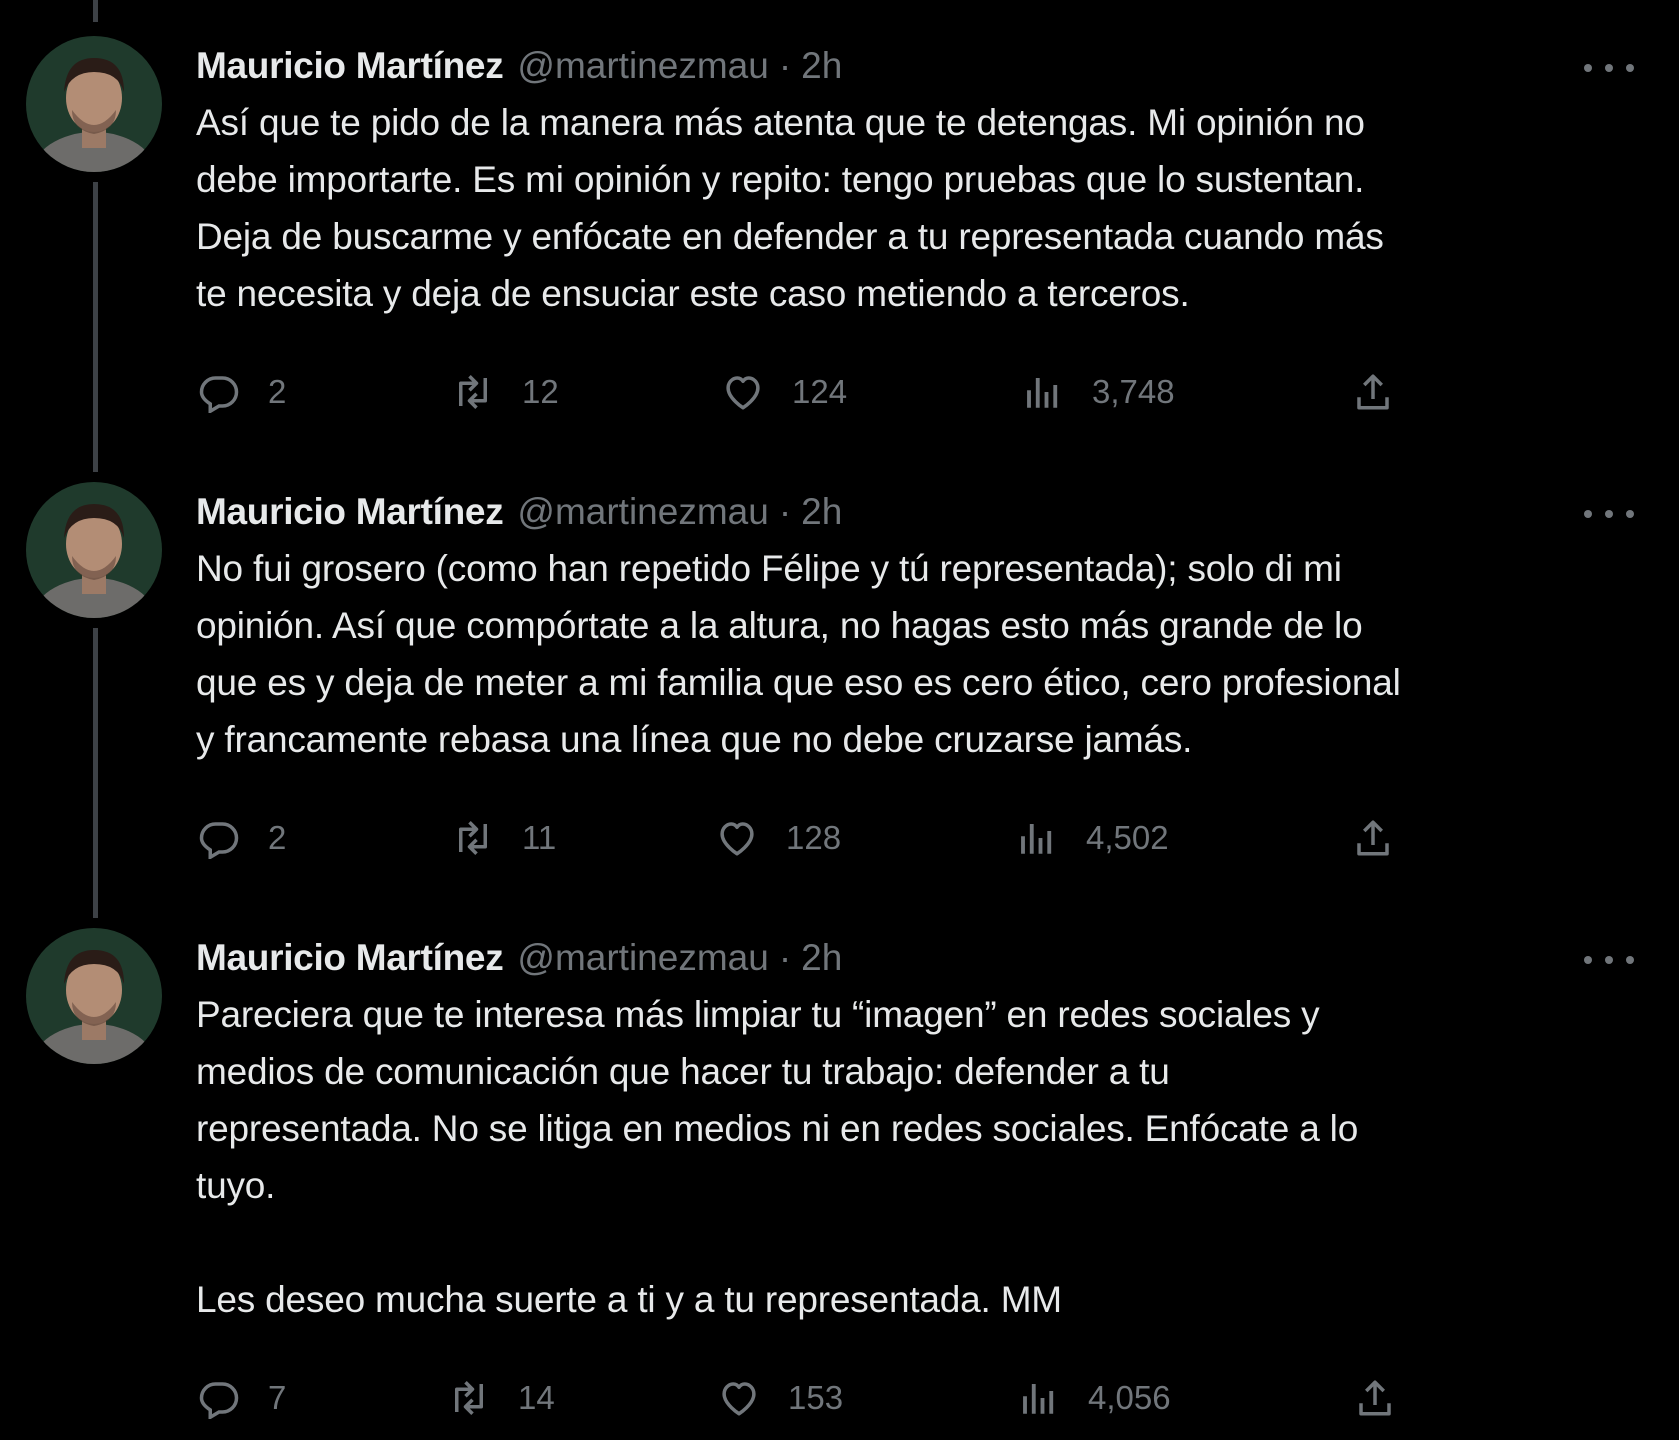 The height and width of the screenshot is (1440, 1679). What do you see at coordinates (505, 392) in the screenshot?
I see `retweet-button: 12` at bounding box center [505, 392].